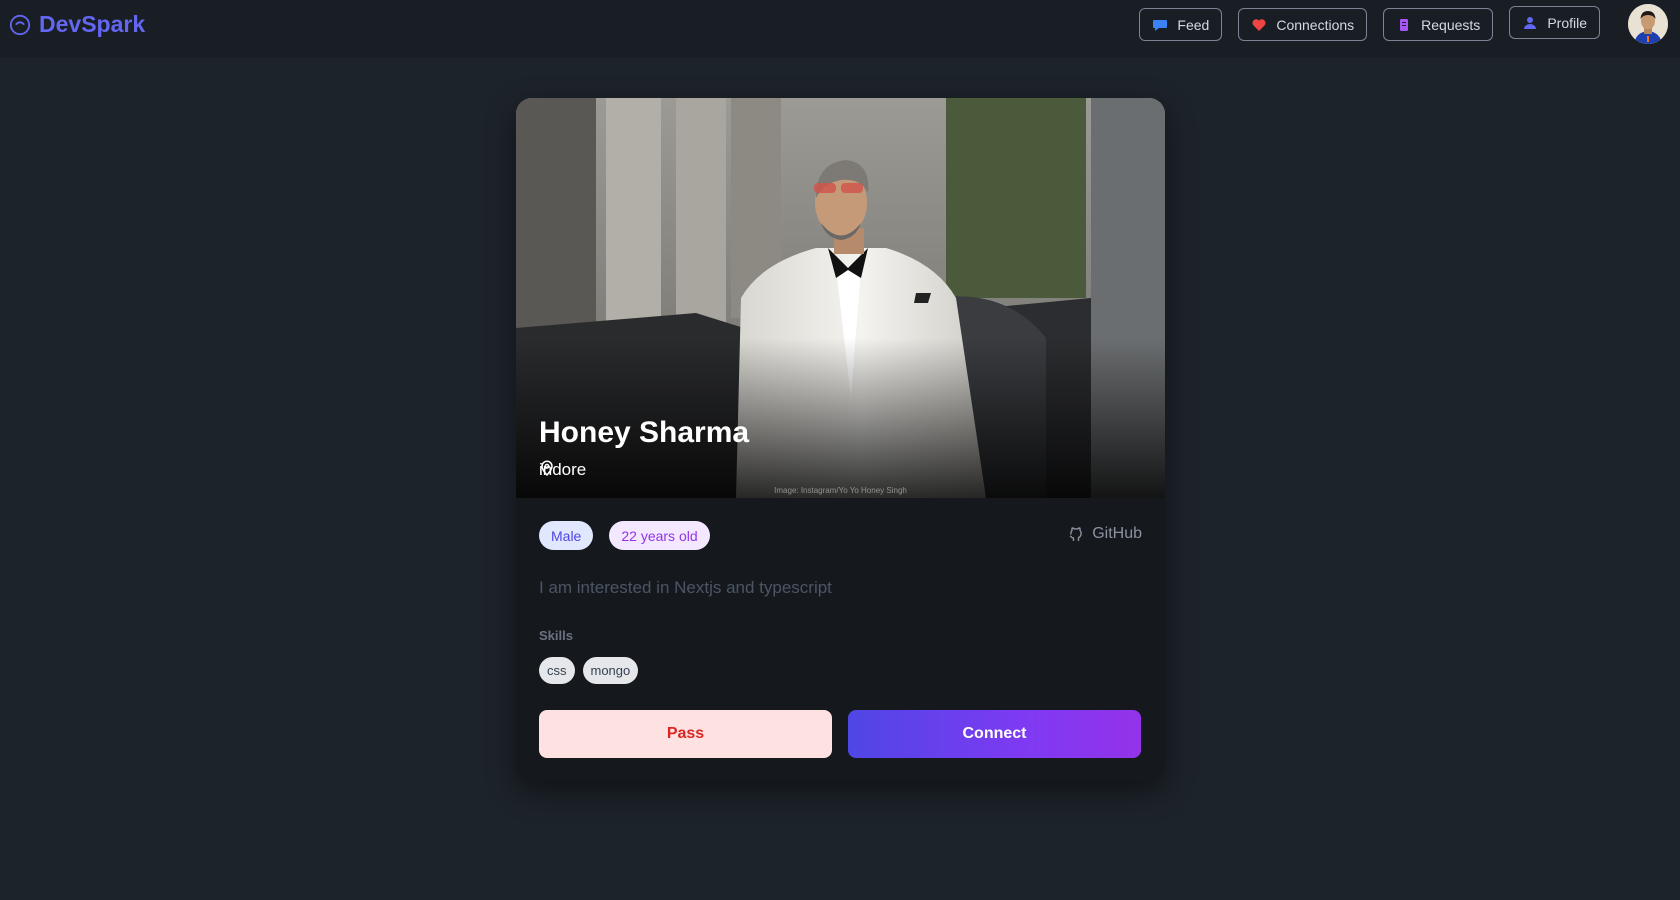 The width and height of the screenshot is (1680, 900). What do you see at coordinates (562, 470) in the screenshot?
I see `profile-location: indore` at bounding box center [562, 470].